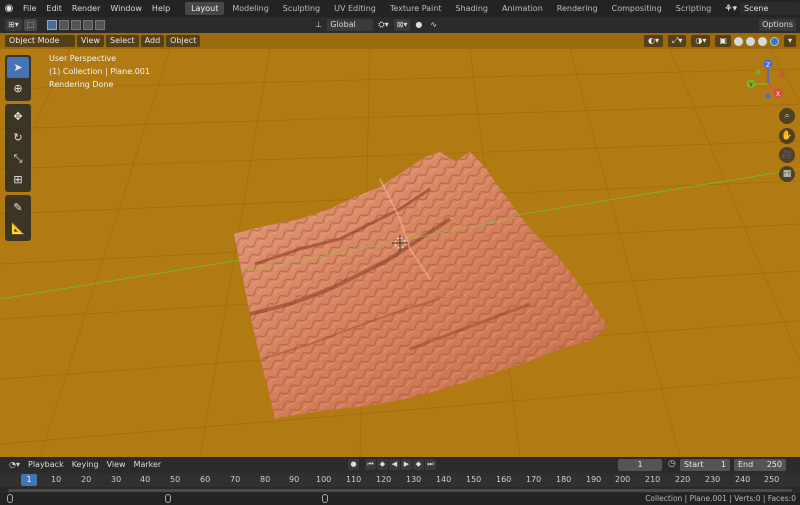 The image size is (800, 505). I want to click on snap-icon: ⊠▾, so click(402, 25).